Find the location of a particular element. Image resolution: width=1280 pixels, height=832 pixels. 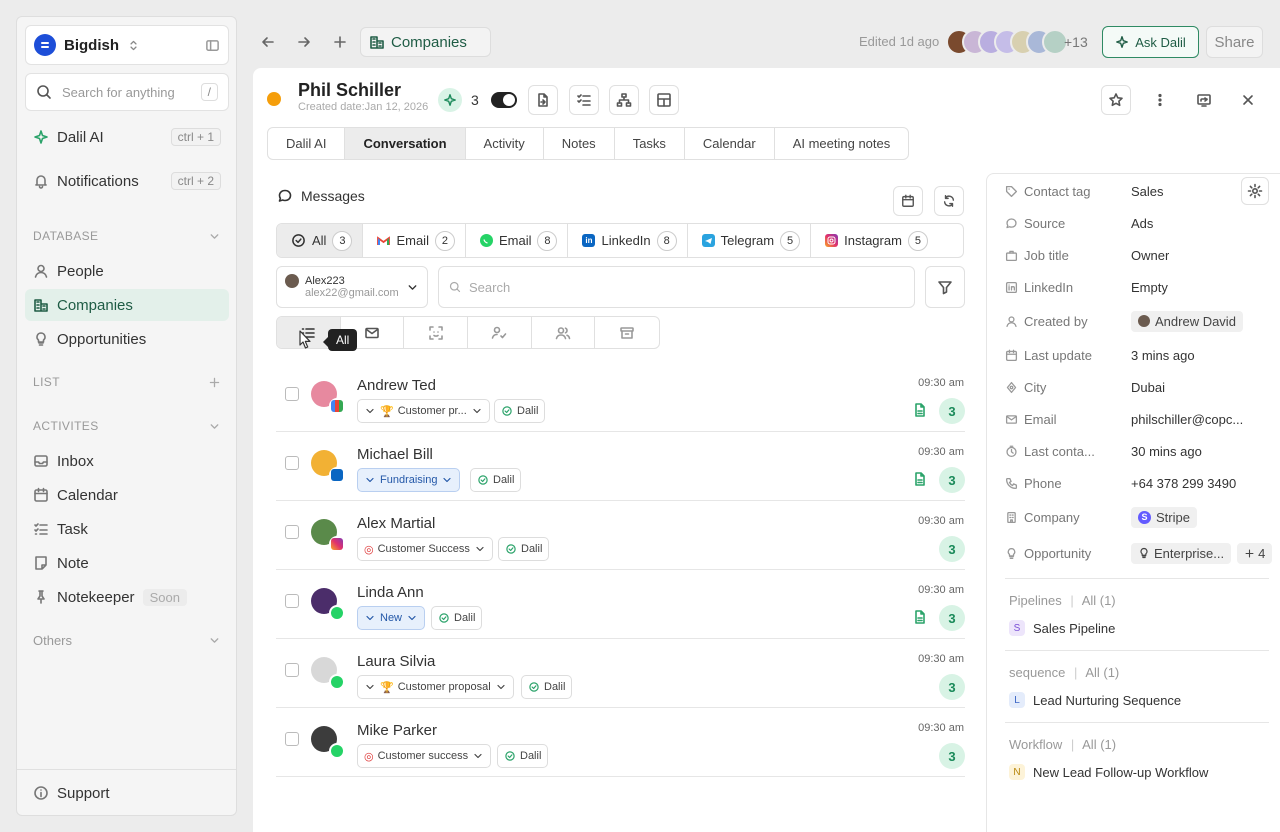

stage-tag: Fundraising is located at coordinates (409, 480).